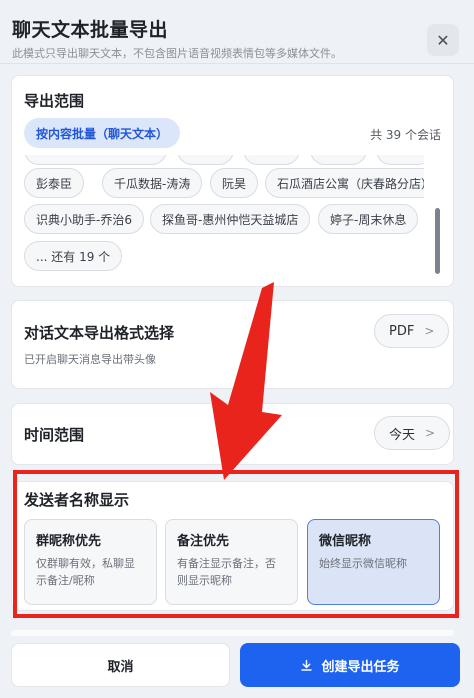 This screenshot has width=474, height=698. What do you see at coordinates (232, 434) in the screenshot?
I see `time-card: 时间范围 今天 >` at bounding box center [232, 434].